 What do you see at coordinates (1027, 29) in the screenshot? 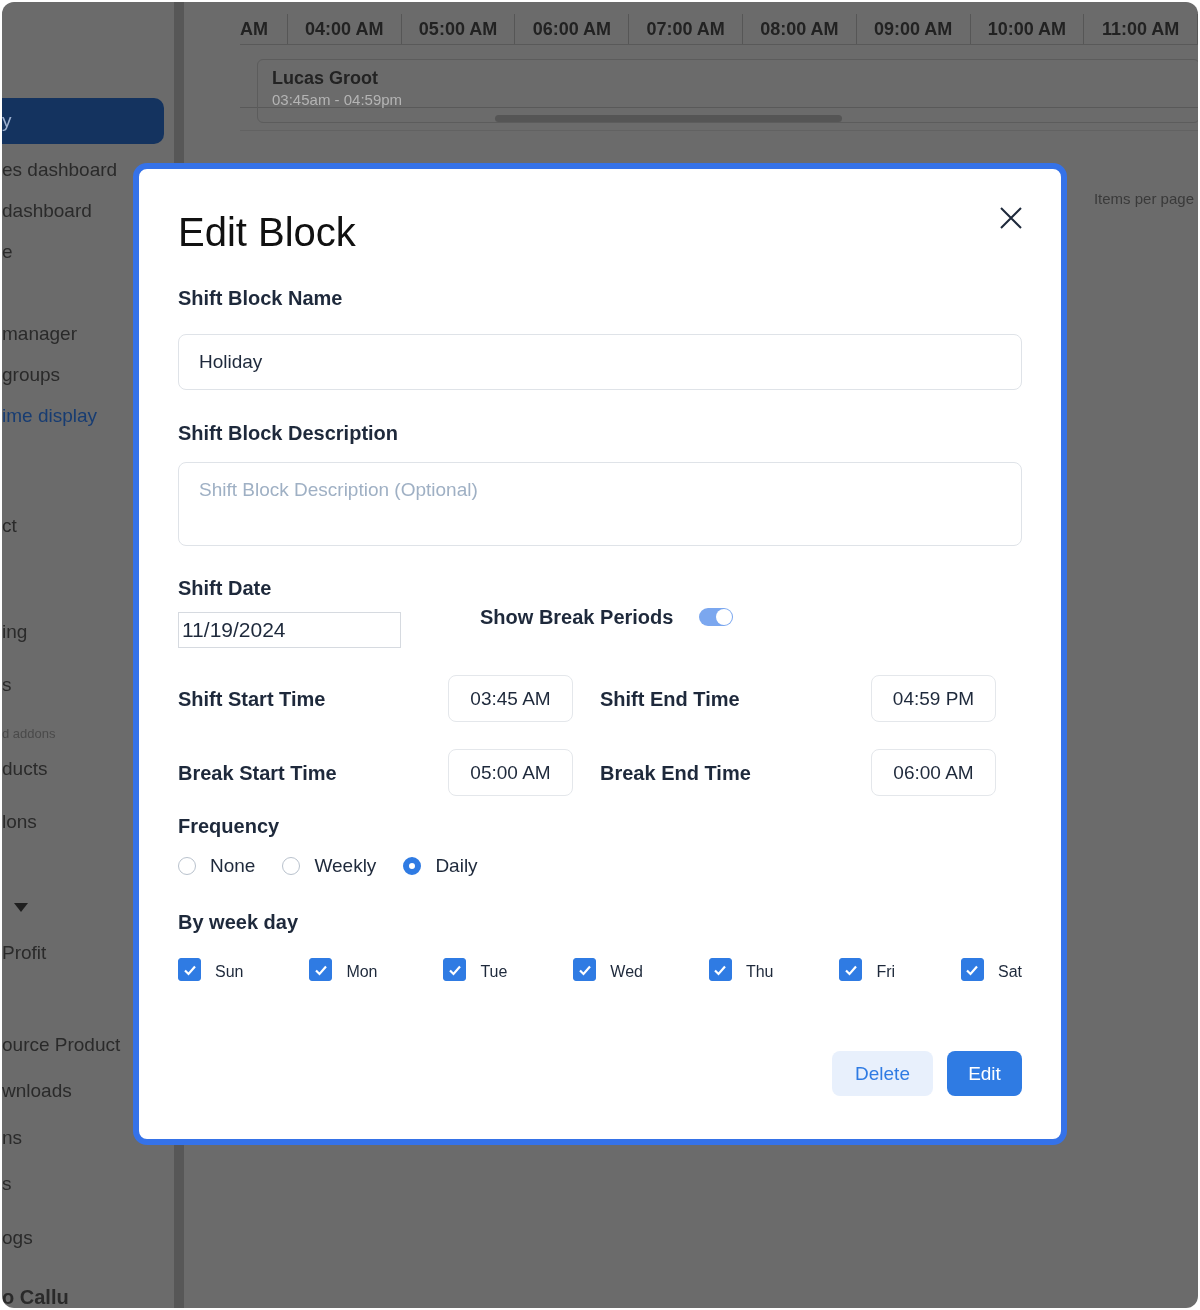
I see `hour-label: 10:00 AM` at bounding box center [1027, 29].